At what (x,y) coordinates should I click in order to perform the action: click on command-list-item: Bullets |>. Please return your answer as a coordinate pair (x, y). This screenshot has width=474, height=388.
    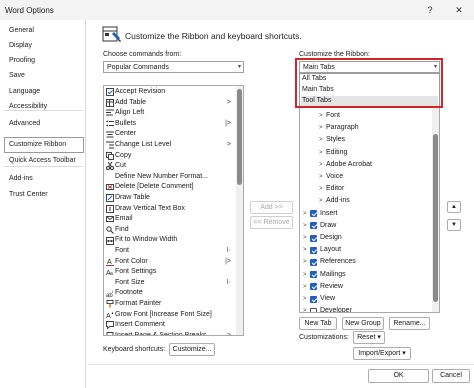
    Looking at the image, I should click on (169, 124).